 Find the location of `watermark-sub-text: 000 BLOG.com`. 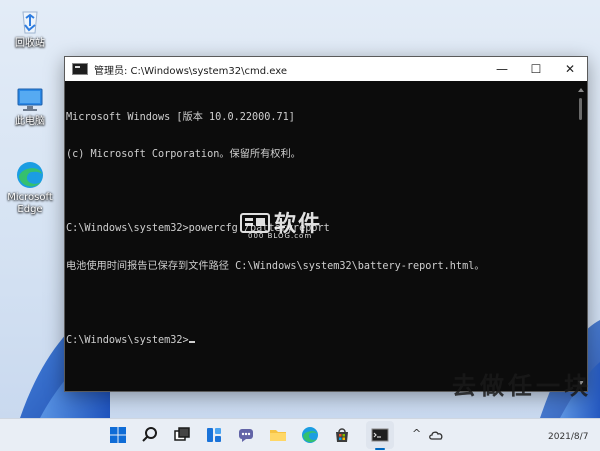

watermark-sub-text: 000 BLOG.com is located at coordinates (280, 236).